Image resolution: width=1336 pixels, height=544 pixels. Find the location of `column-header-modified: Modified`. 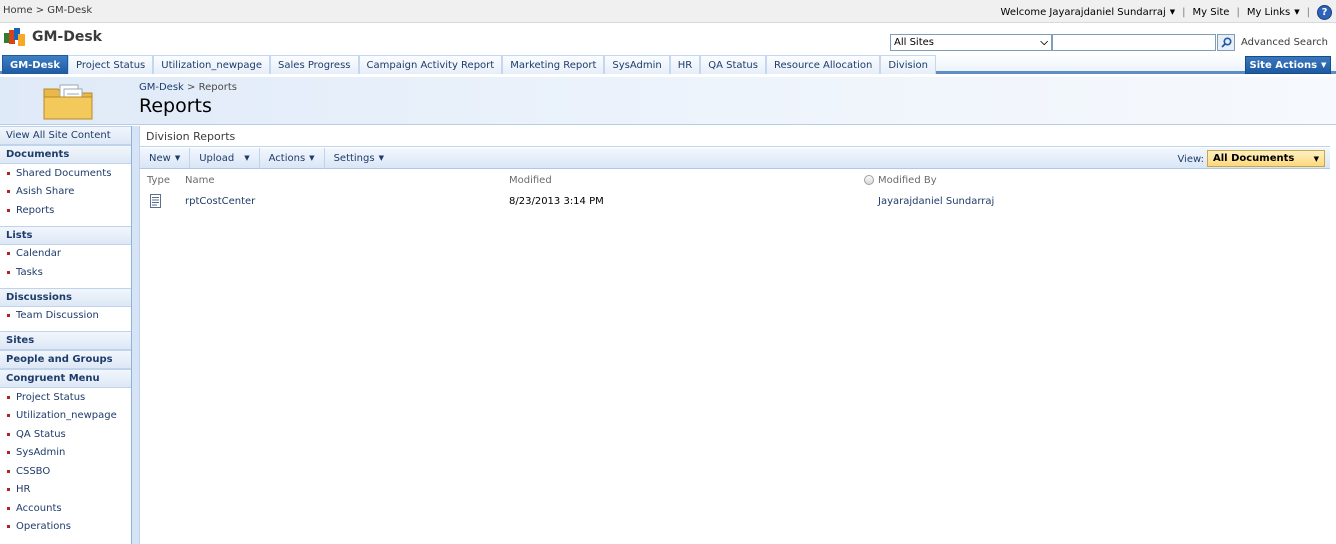

column-header-modified: Modified is located at coordinates (530, 180).